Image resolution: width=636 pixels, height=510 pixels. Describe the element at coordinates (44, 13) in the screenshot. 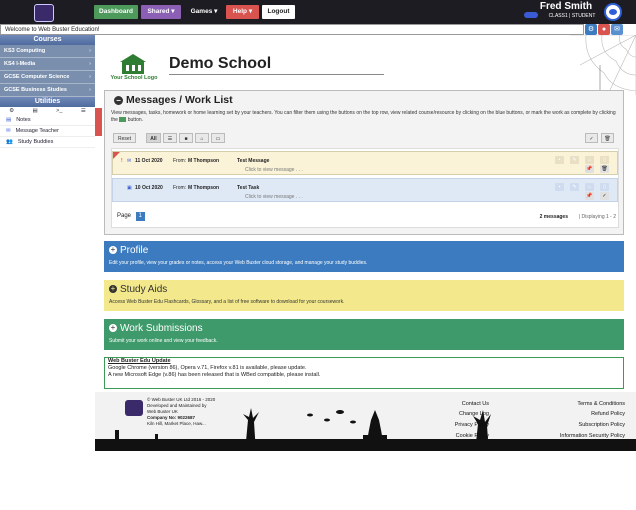

I see `site-logo` at that location.